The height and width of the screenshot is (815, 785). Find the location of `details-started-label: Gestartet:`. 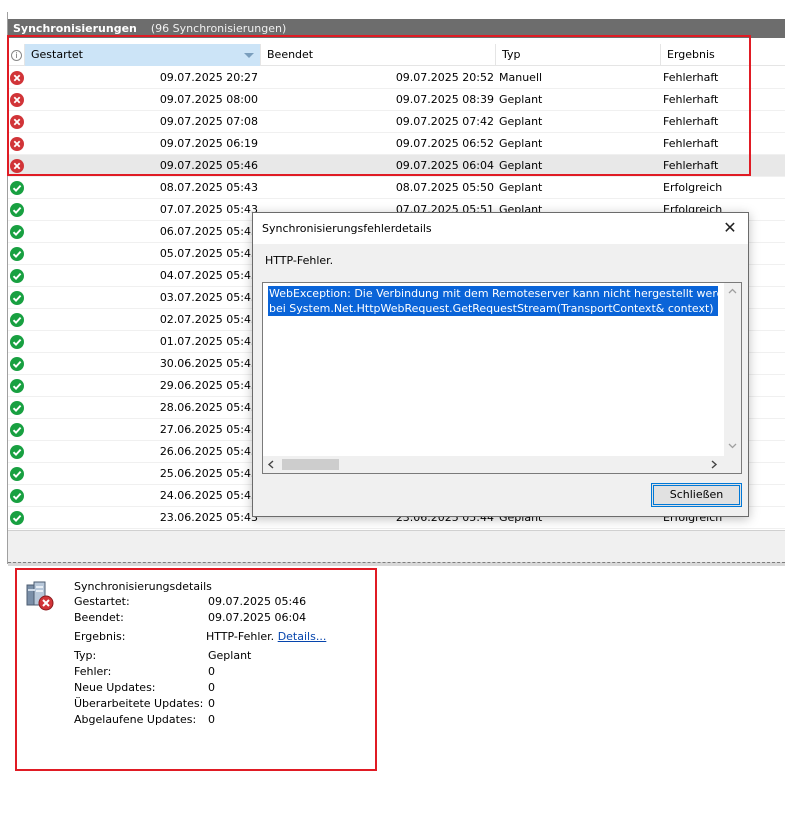

details-started-label: Gestartet: is located at coordinates (102, 601).